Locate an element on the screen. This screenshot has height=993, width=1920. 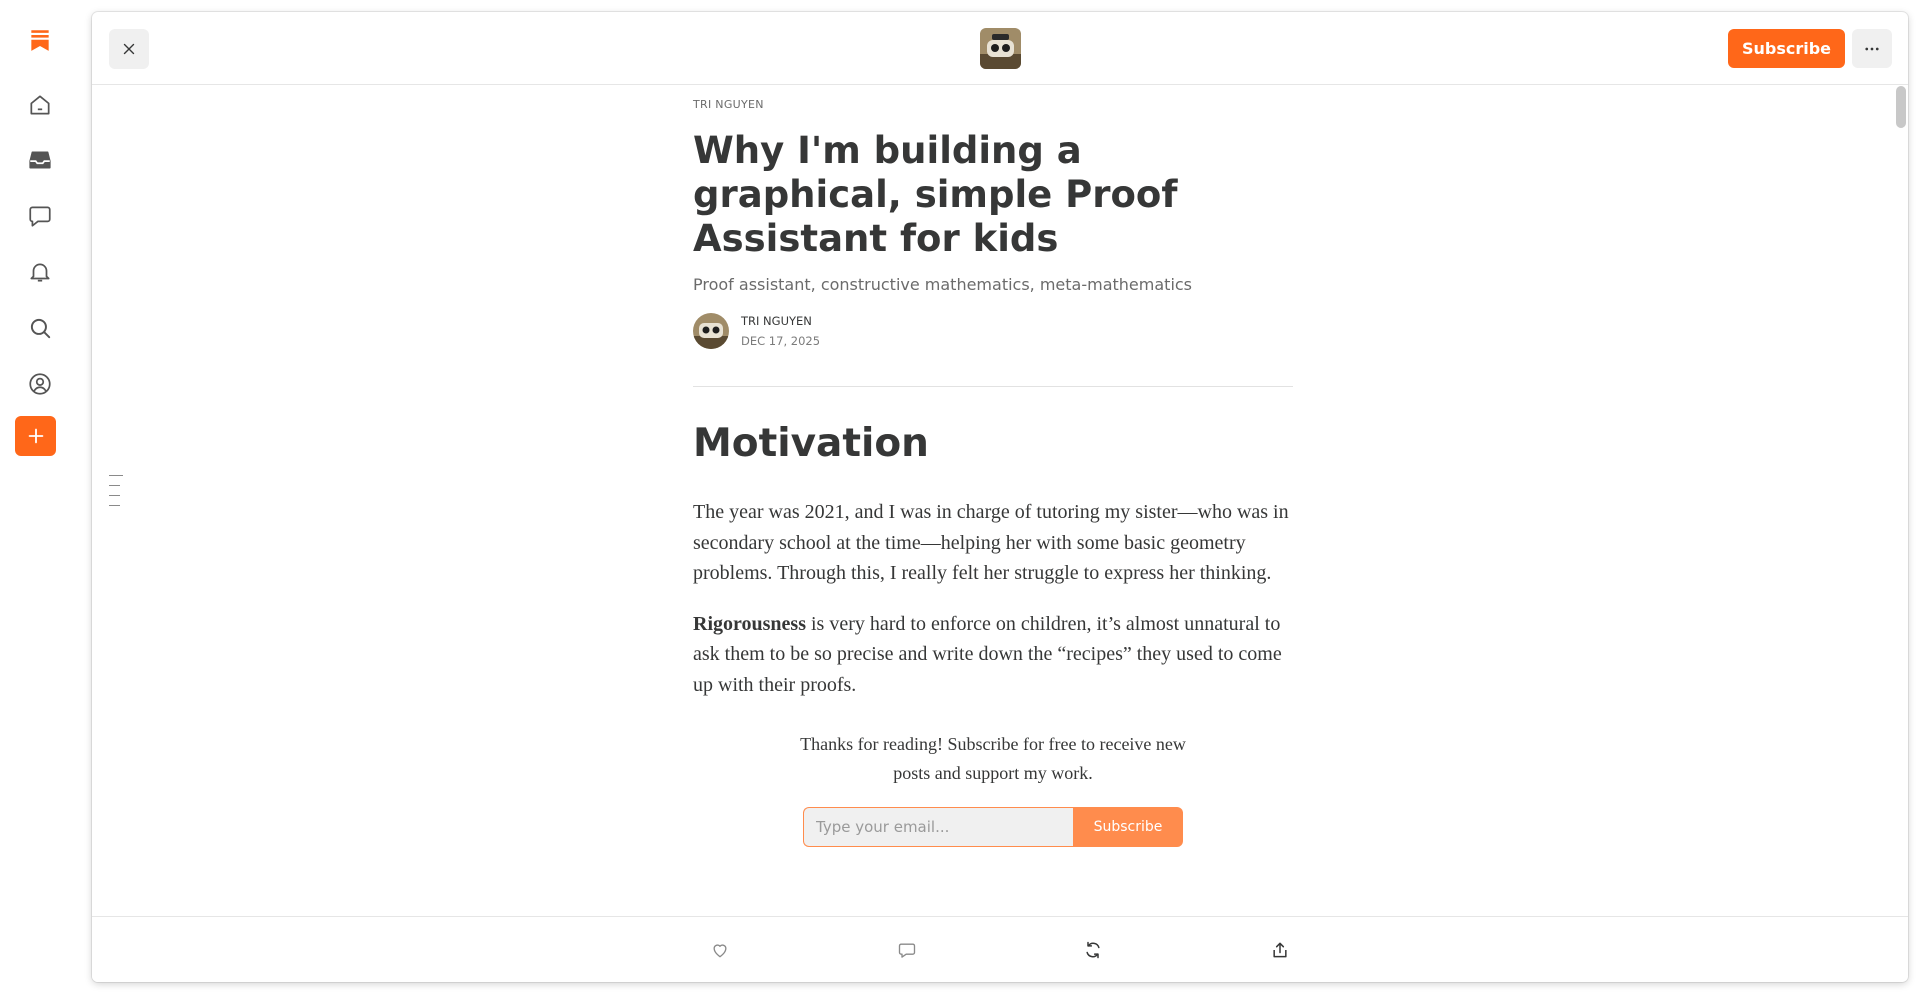
profile-icon is located at coordinates (40, 384).